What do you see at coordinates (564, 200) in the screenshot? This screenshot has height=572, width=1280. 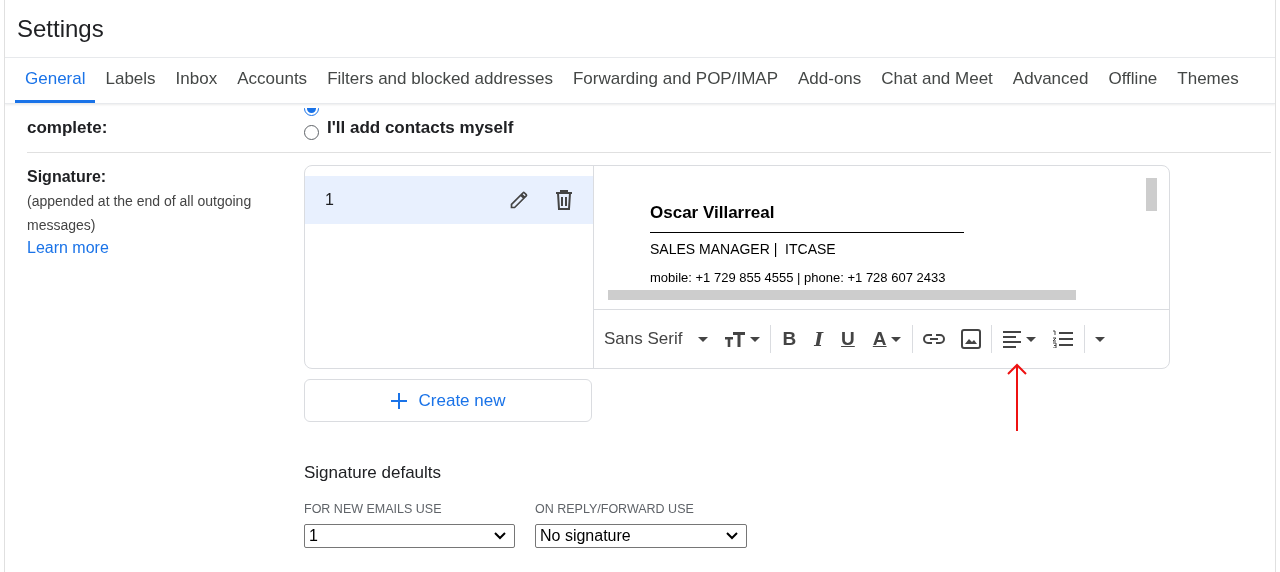 I see `delete-icon` at bounding box center [564, 200].